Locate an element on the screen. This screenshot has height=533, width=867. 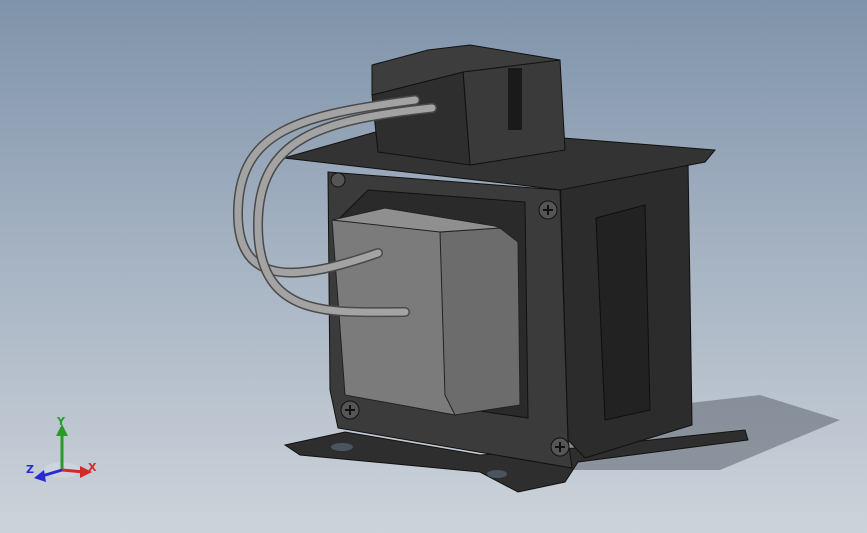
view-triad: Y X Z is located at coordinates (67, 450).